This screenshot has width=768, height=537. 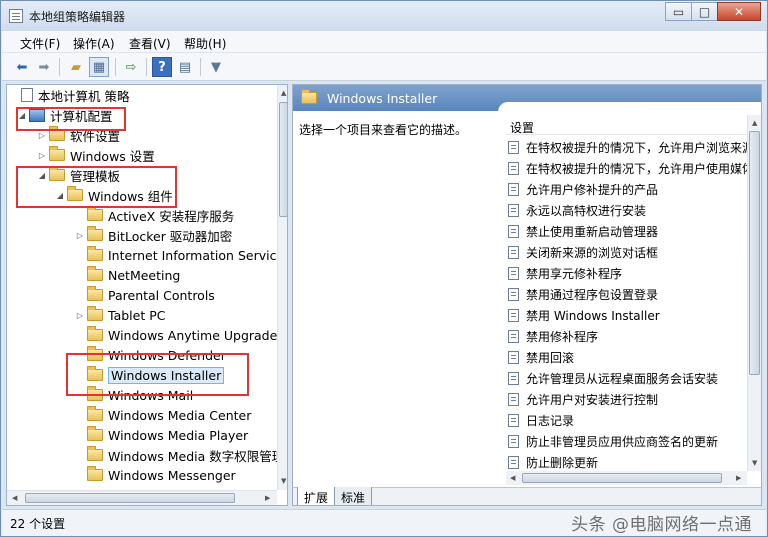 I want to click on tab-standard: 标准, so click(x=353, y=496).